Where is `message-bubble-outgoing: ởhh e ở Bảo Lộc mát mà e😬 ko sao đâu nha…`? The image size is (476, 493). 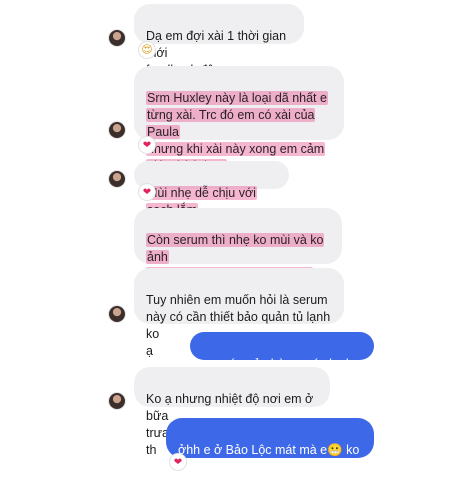 message-bubble-outgoing: ởhh e ở Bảo Lộc mát mà e😬 ko sao đâu nha… is located at coordinates (270, 454).